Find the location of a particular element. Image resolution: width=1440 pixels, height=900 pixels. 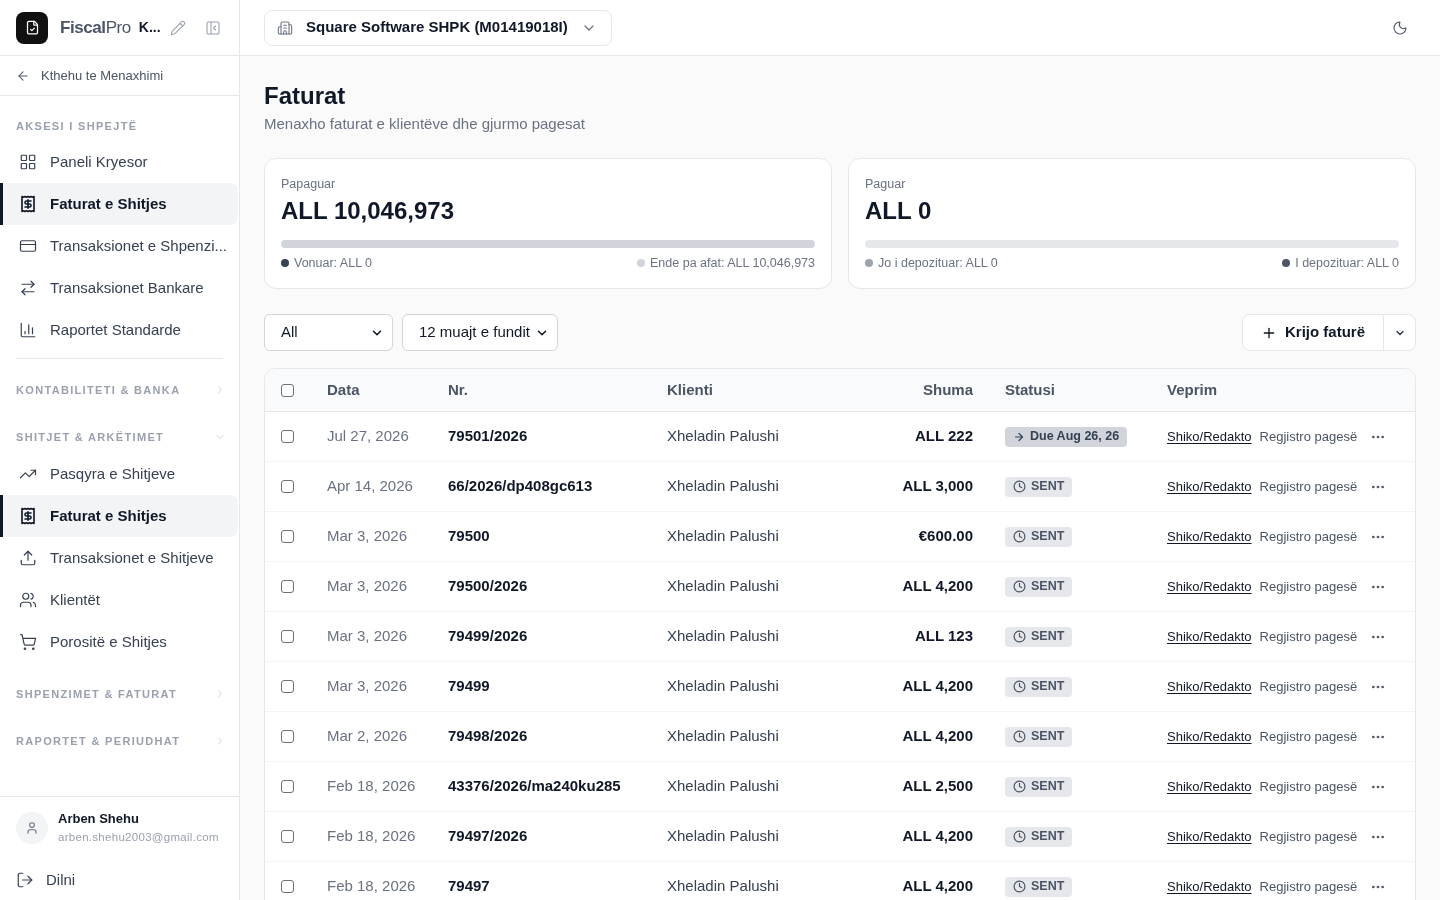

sidebar-item: Raportet Standarde is located at coordinates (119, 330).